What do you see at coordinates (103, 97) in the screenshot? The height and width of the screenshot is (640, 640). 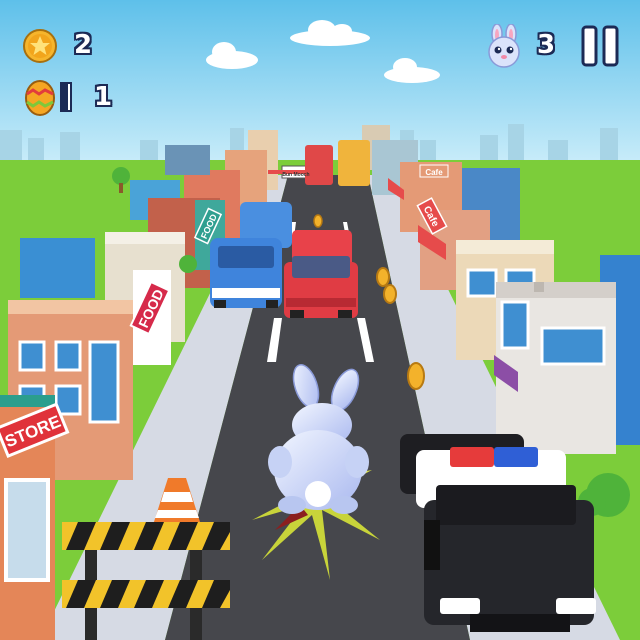 I see `egg-count: 1` at bounding box center [103, 97].